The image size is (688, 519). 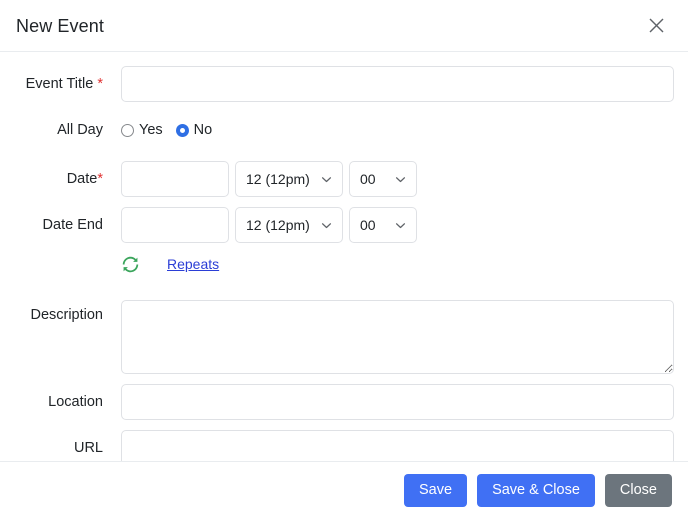 I want to click on date-end-control: 12 (12pm) 00, so click(x=397, y=225).